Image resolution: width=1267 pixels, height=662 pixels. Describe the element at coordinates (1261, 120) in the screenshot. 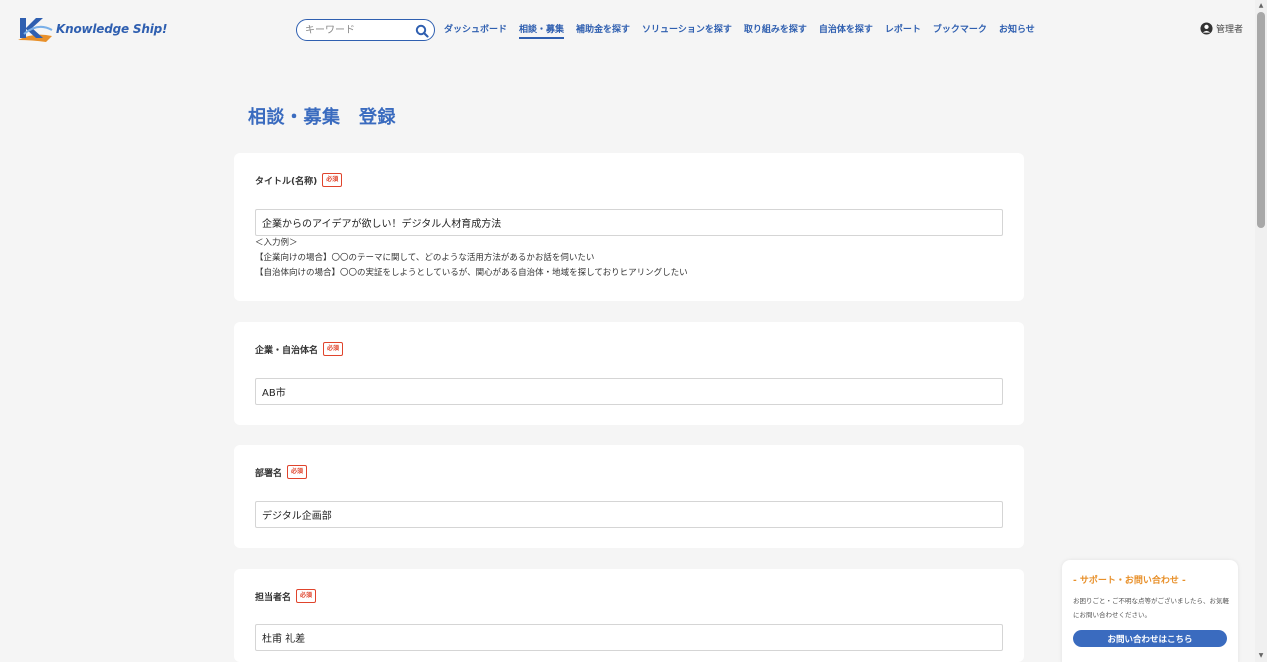

I see `scroll-thumb` at that location.